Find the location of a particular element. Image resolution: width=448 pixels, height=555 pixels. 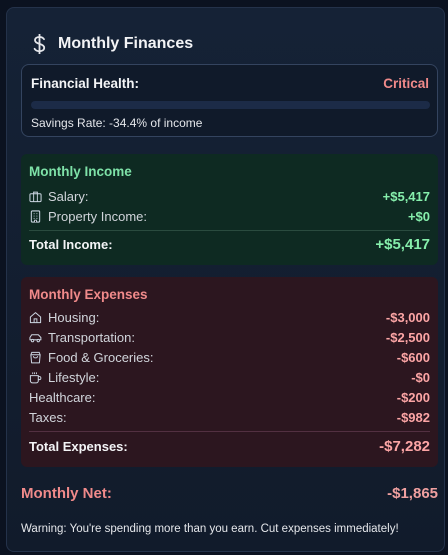

income-label: Salary: is located at coordinates (68, 196).